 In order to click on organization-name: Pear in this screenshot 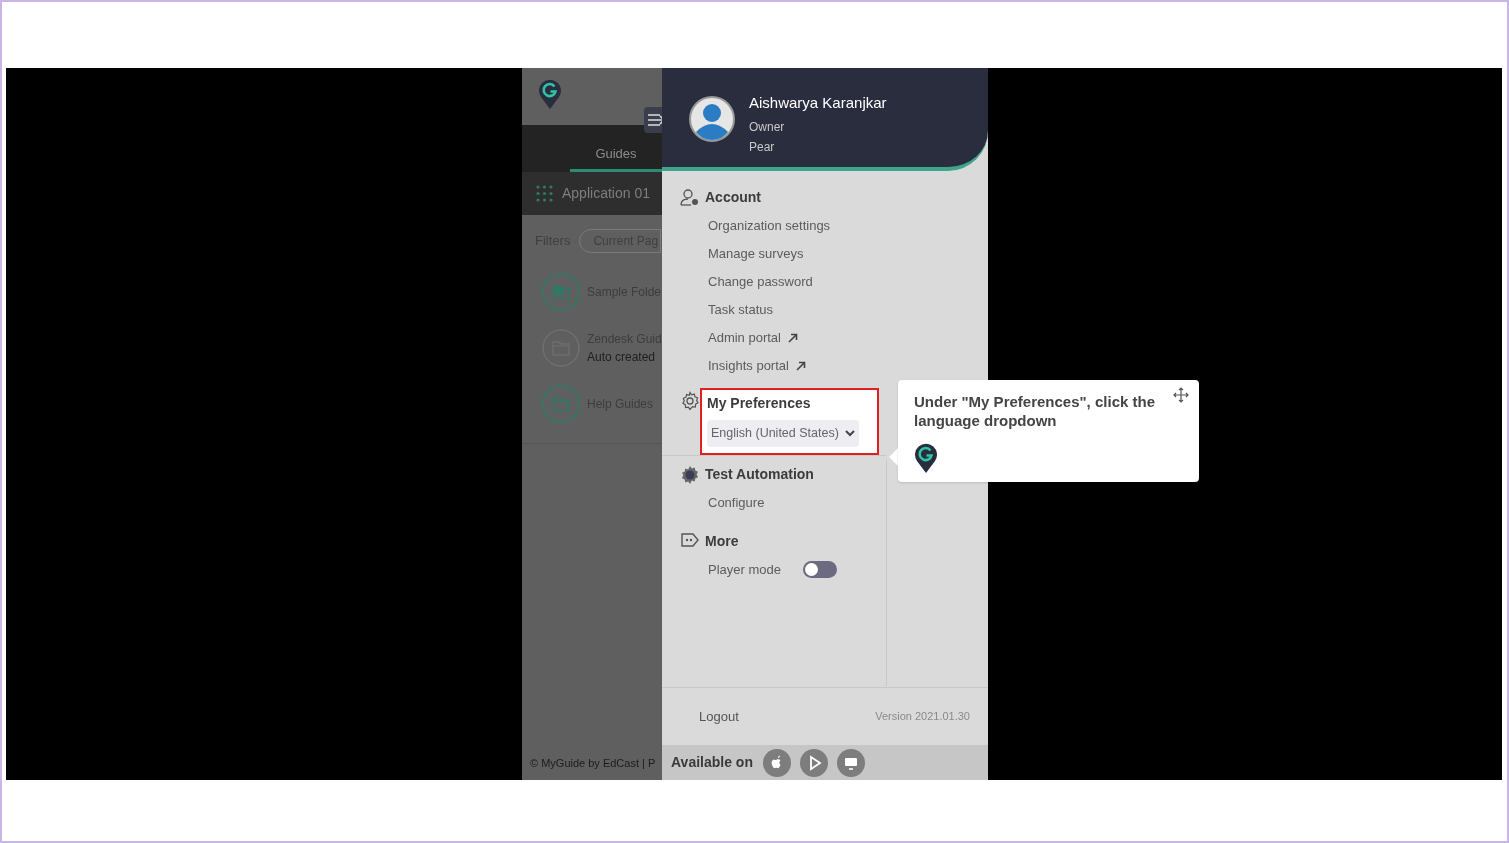, I will do `click(762, 147)`.